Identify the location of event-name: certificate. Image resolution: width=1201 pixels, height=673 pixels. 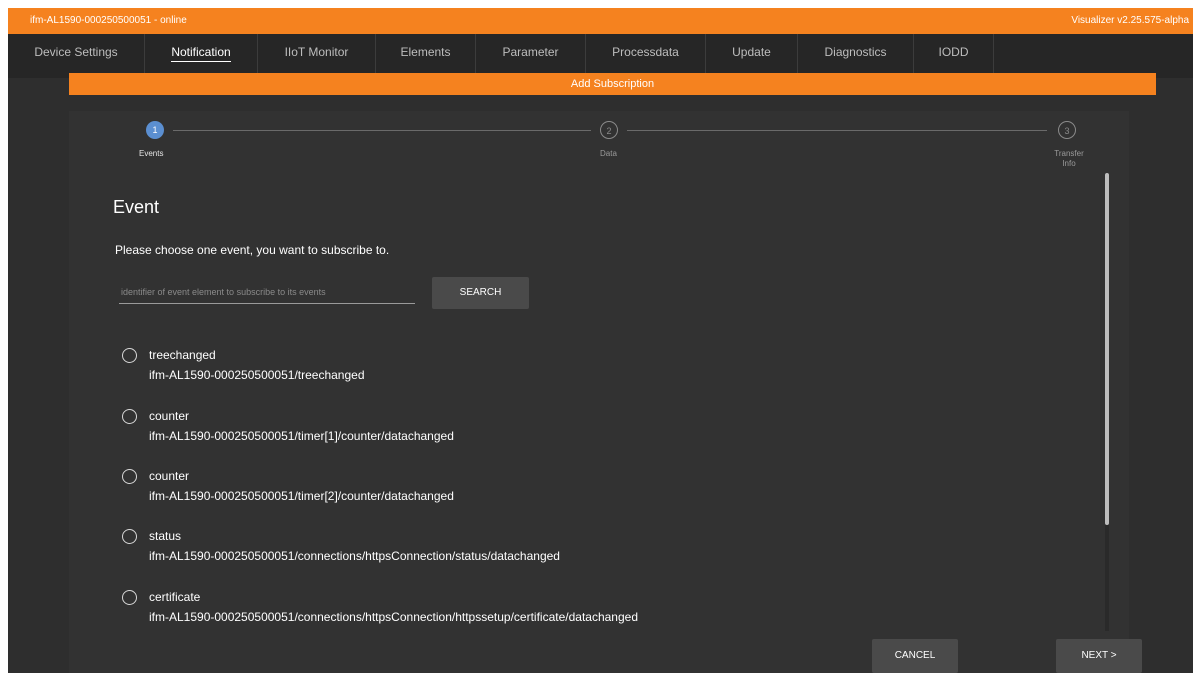
(175, 597).